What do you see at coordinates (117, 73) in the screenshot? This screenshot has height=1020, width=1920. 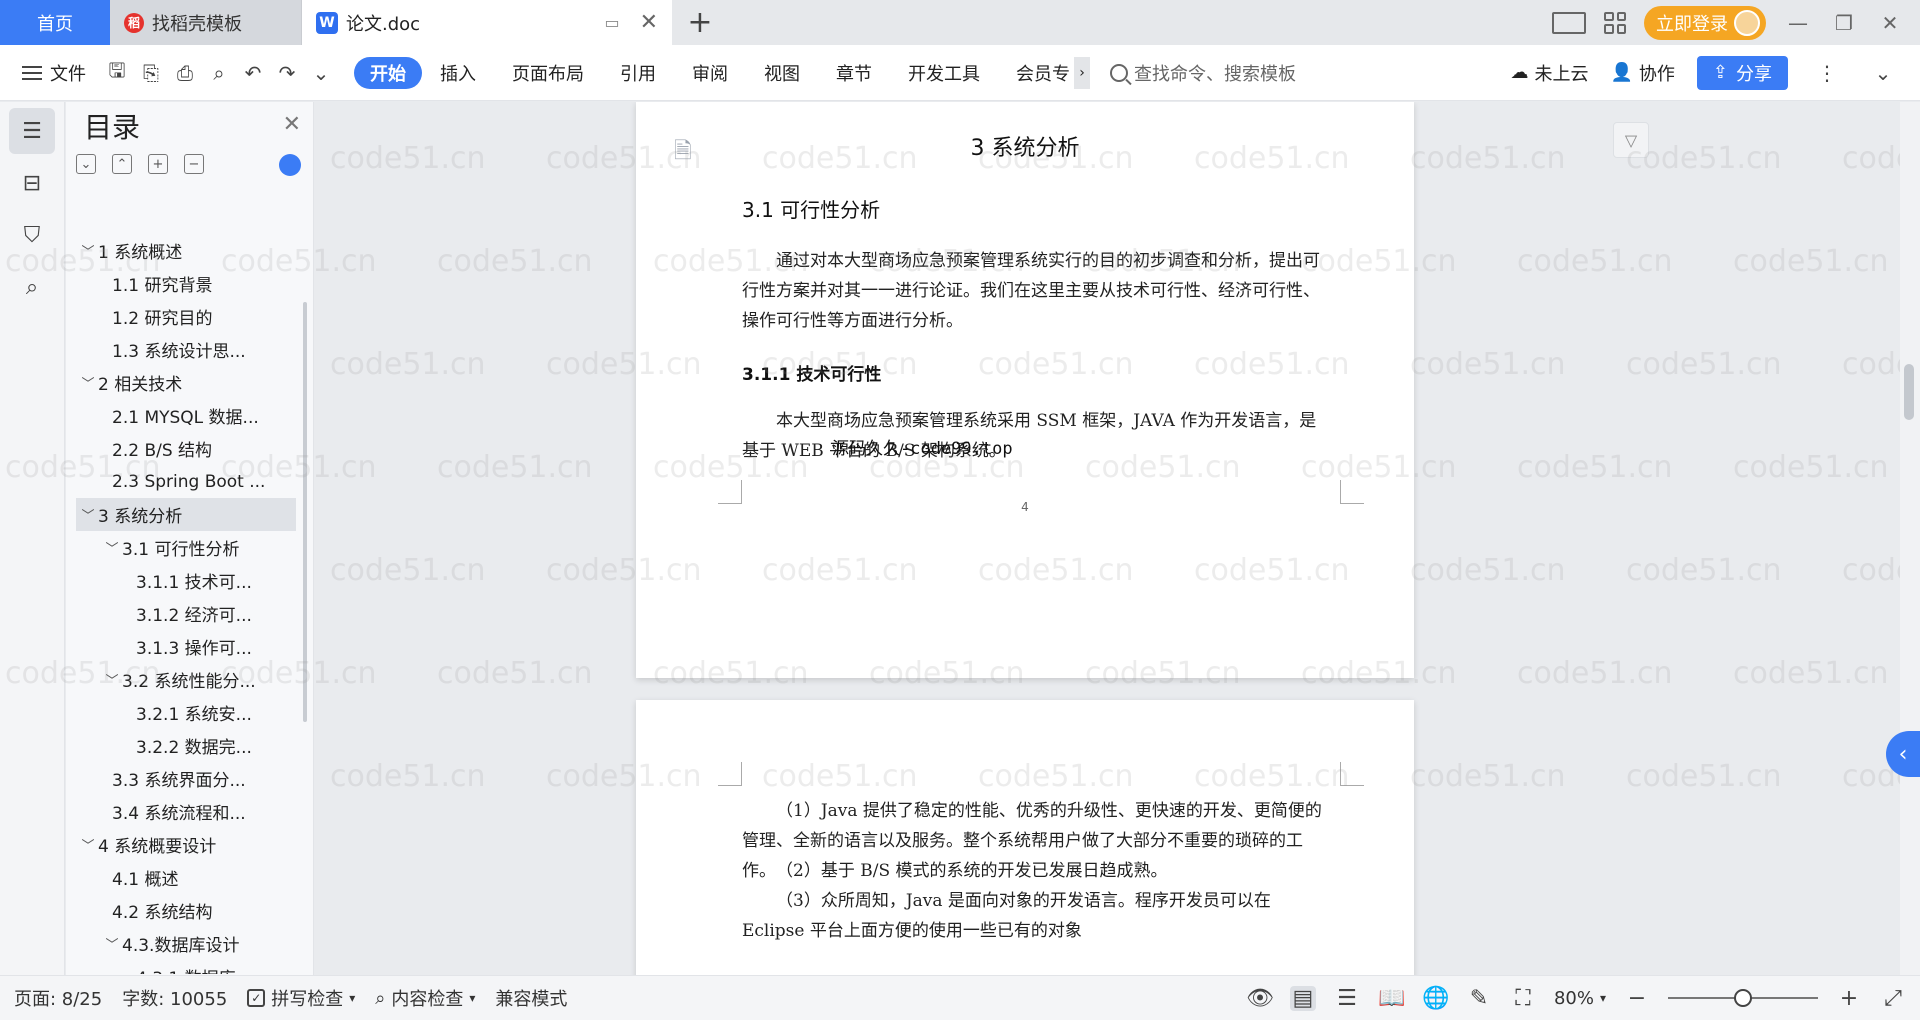 I see `save-icon: 🖫` at bounding box center [117, 73].